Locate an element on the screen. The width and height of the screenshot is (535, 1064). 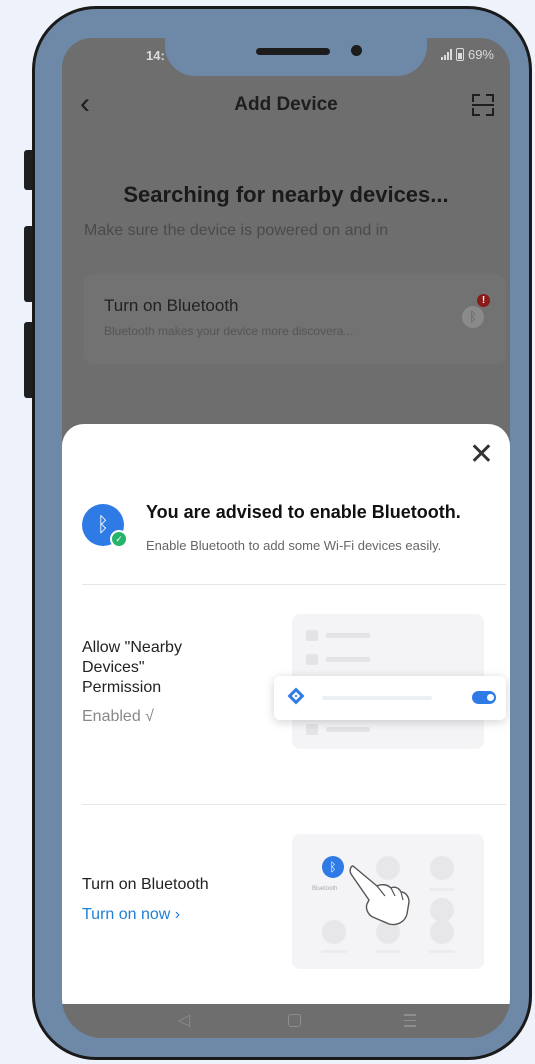
nav-back-icon: ◁ is located at coordinates (184, 1020).